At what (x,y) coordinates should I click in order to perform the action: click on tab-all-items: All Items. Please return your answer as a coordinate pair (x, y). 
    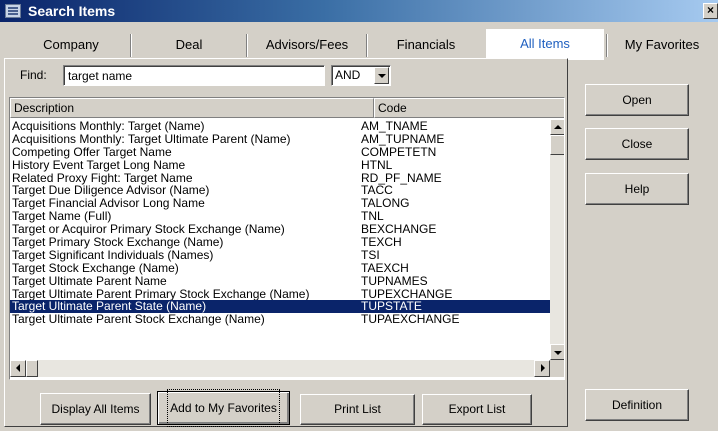
    Looking at the image, I should click on (545, 44).